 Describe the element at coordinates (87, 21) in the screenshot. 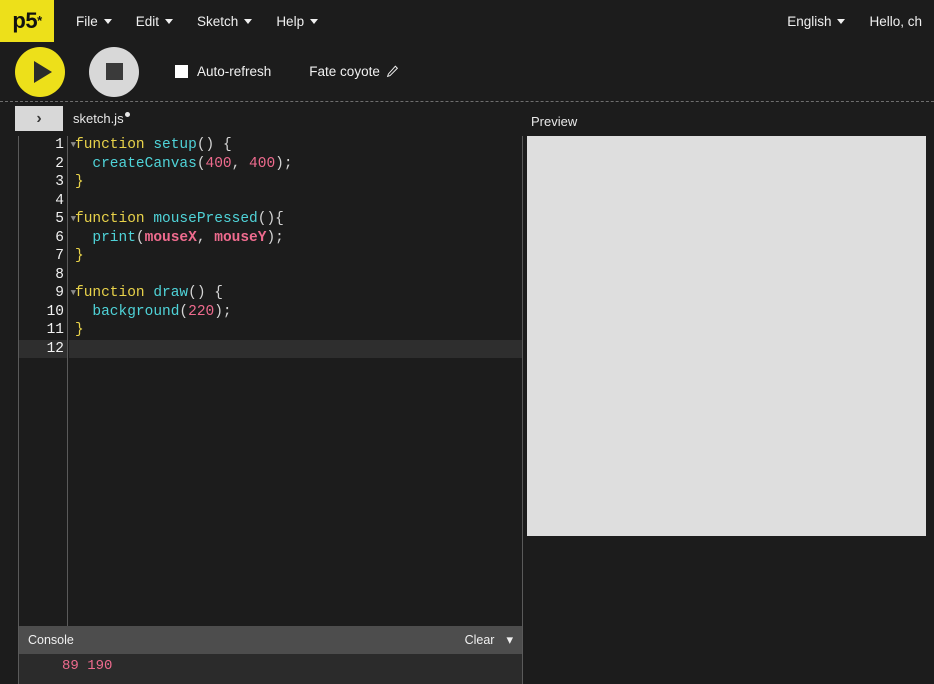

I see `menu-file-label: File` at that location.